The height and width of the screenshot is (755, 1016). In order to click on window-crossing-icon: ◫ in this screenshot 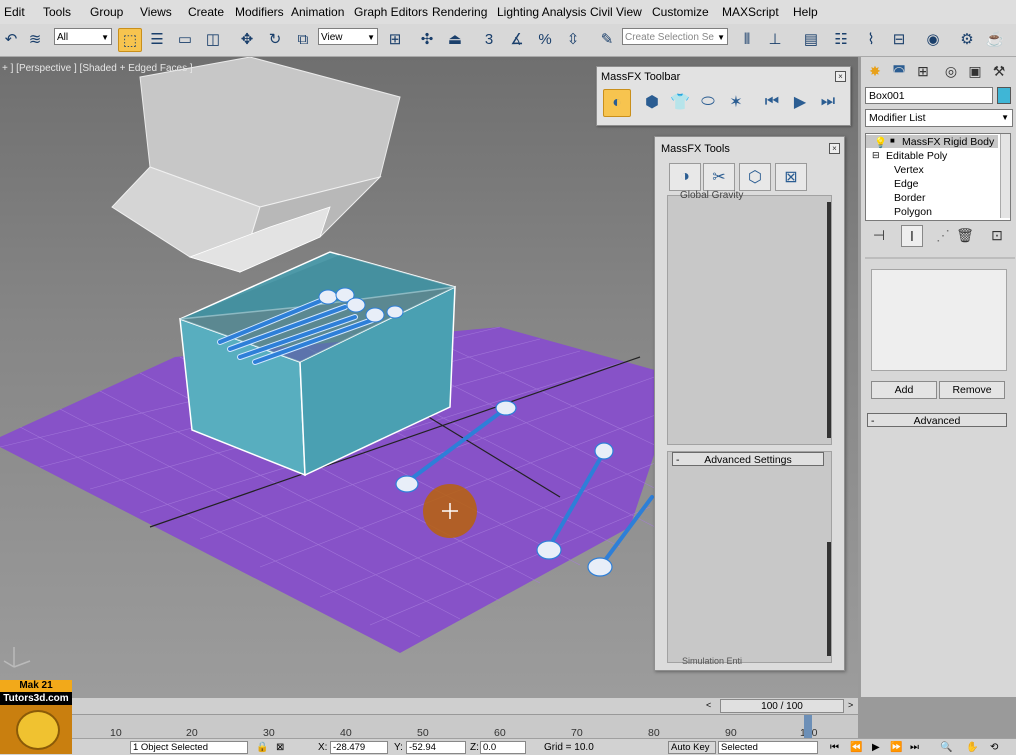, I will do `click(213, 39)`.